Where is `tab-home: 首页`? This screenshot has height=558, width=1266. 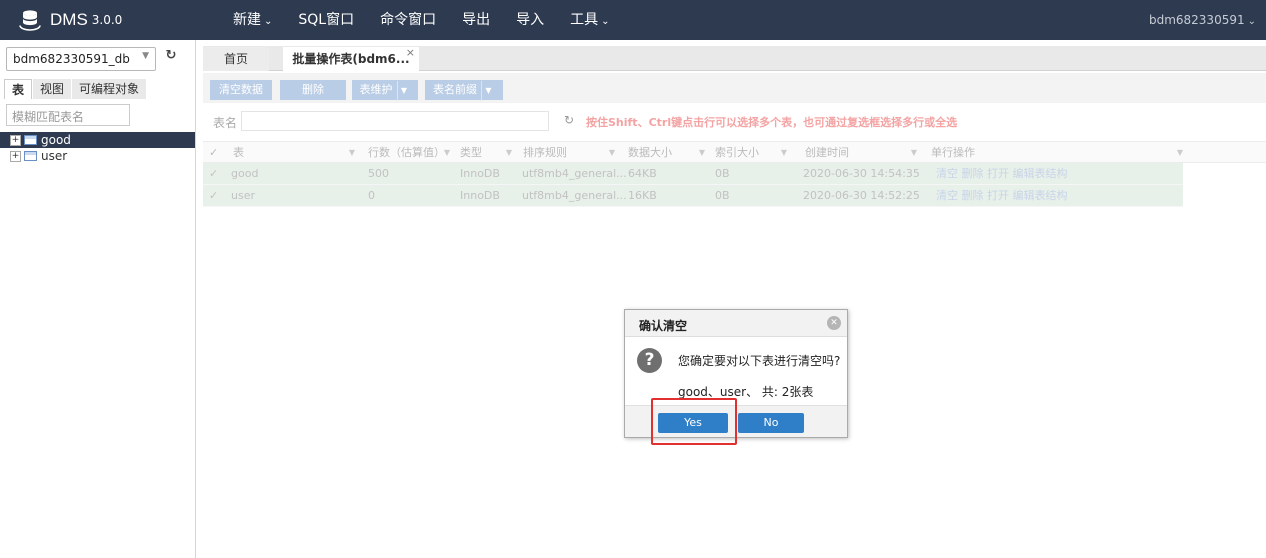
tab-home: 首页 is located at coordinates (236, 59).